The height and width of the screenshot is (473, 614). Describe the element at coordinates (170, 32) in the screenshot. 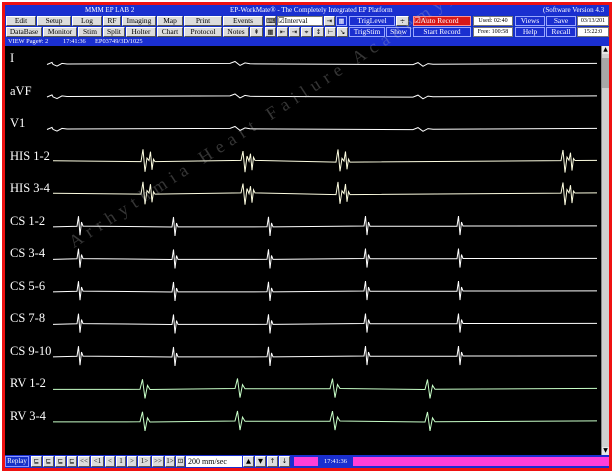

I see `chart-button: Chart` at that location.